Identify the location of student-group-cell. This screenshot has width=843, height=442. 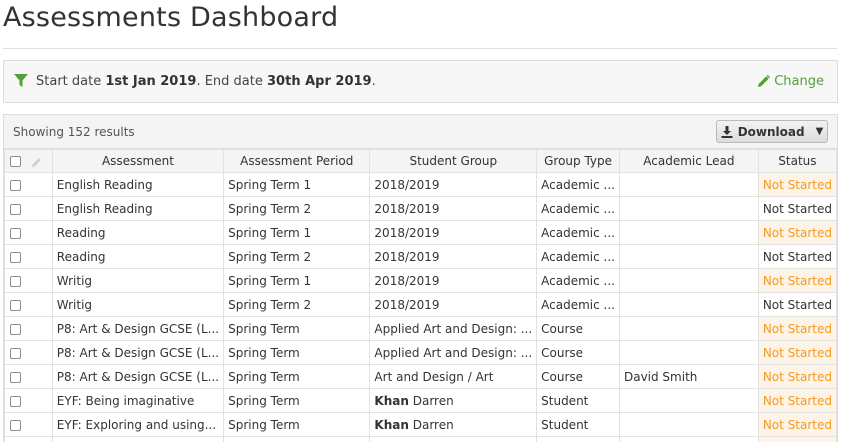
(453, 439).